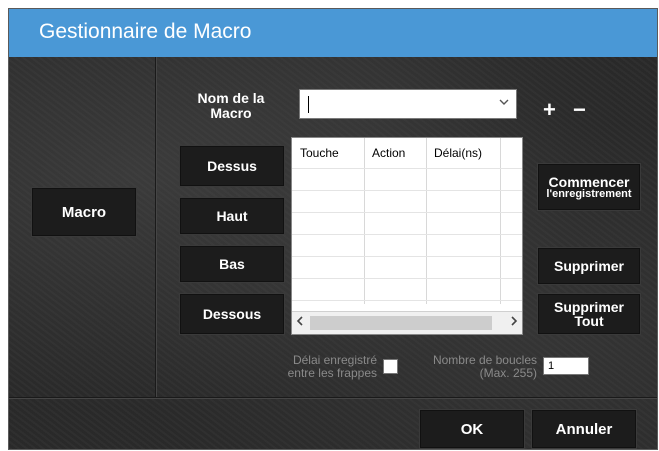 This screenshot has height=451, width=659. I want to click on macro-name-label-line2: Macro, so click(231, 113).